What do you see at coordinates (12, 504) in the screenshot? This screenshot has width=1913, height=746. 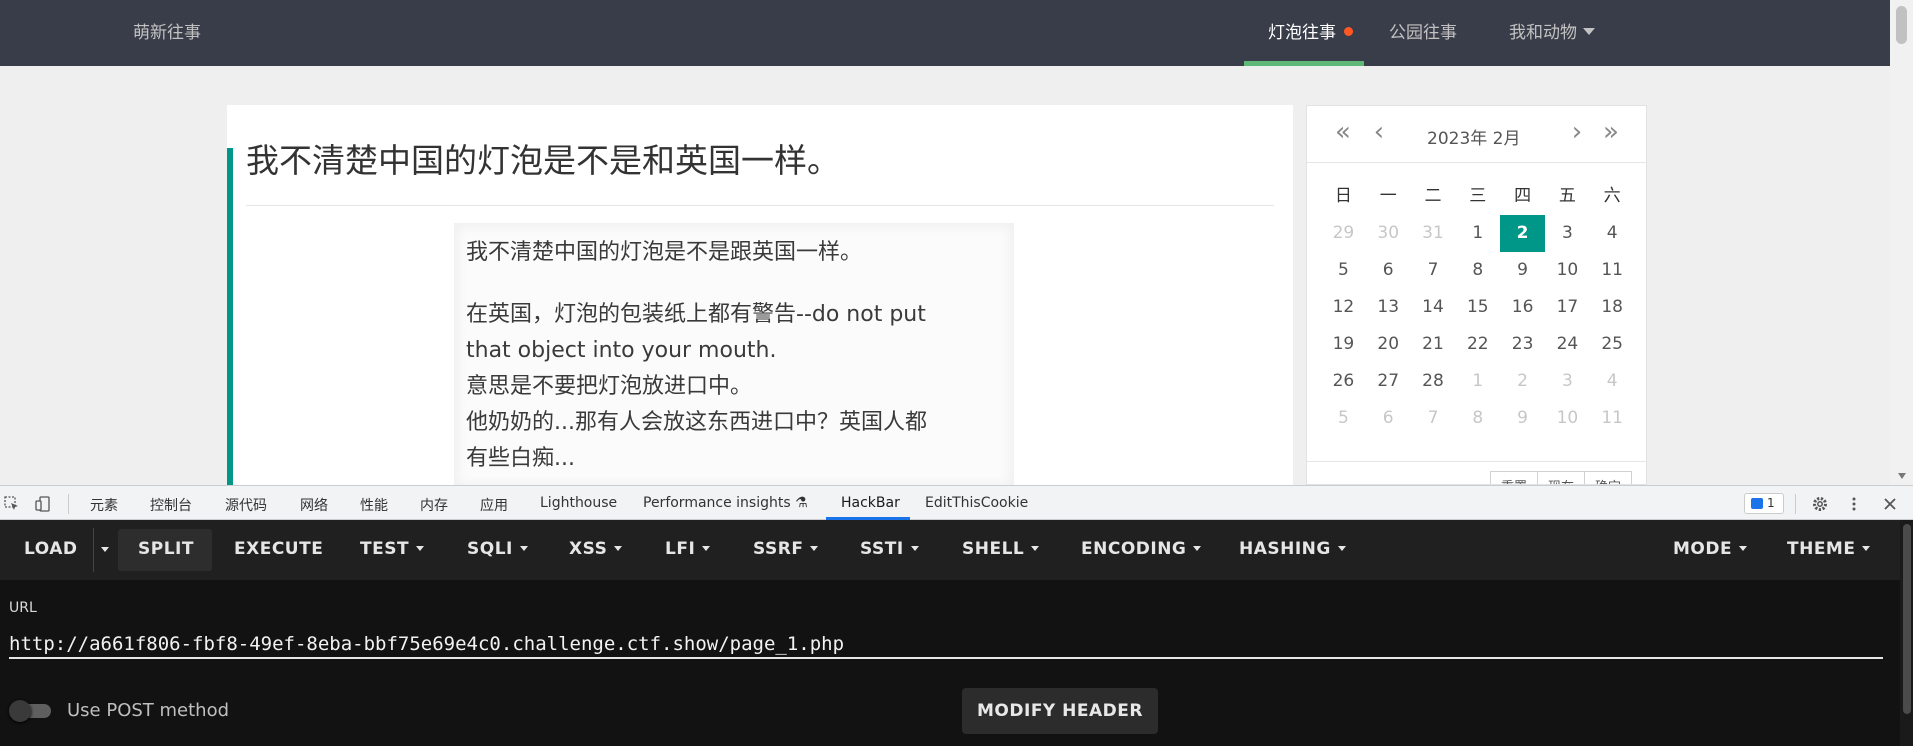 I see `inspect-element-icon` at bounding box center [12, 504].